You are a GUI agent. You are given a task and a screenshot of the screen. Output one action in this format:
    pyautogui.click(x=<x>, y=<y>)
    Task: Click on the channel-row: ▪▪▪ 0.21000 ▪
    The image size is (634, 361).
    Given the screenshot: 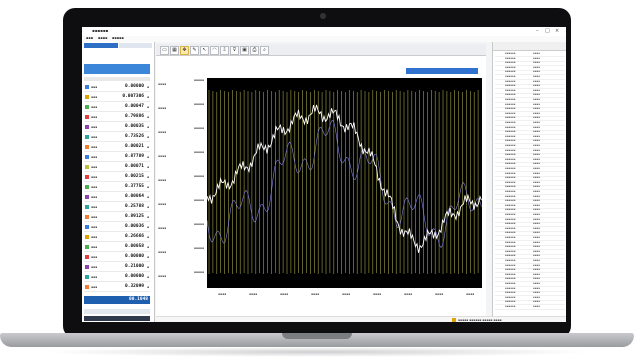 What is the action you would take?
    pyautogui.click(x=117, y=267)
    